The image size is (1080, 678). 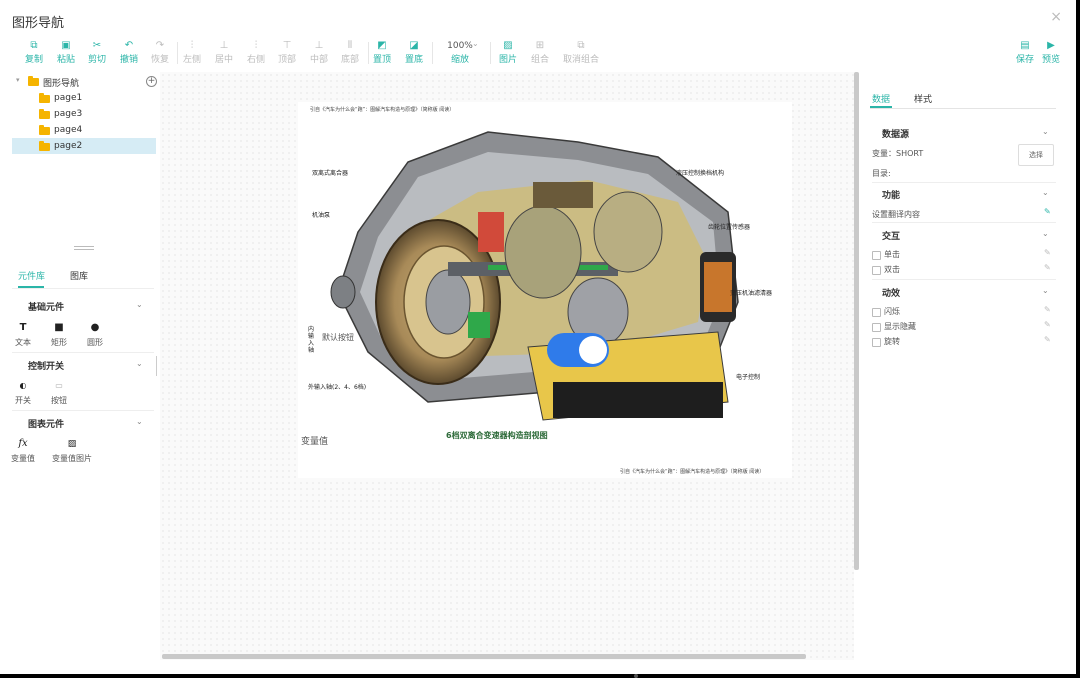 What do you see at coordinates (80, 373) in the screenshot?
I see `left-panel: ▾ 图形导航 + page1 page3 page4 page2 元件库 图库` at bounding box center [80, 373].